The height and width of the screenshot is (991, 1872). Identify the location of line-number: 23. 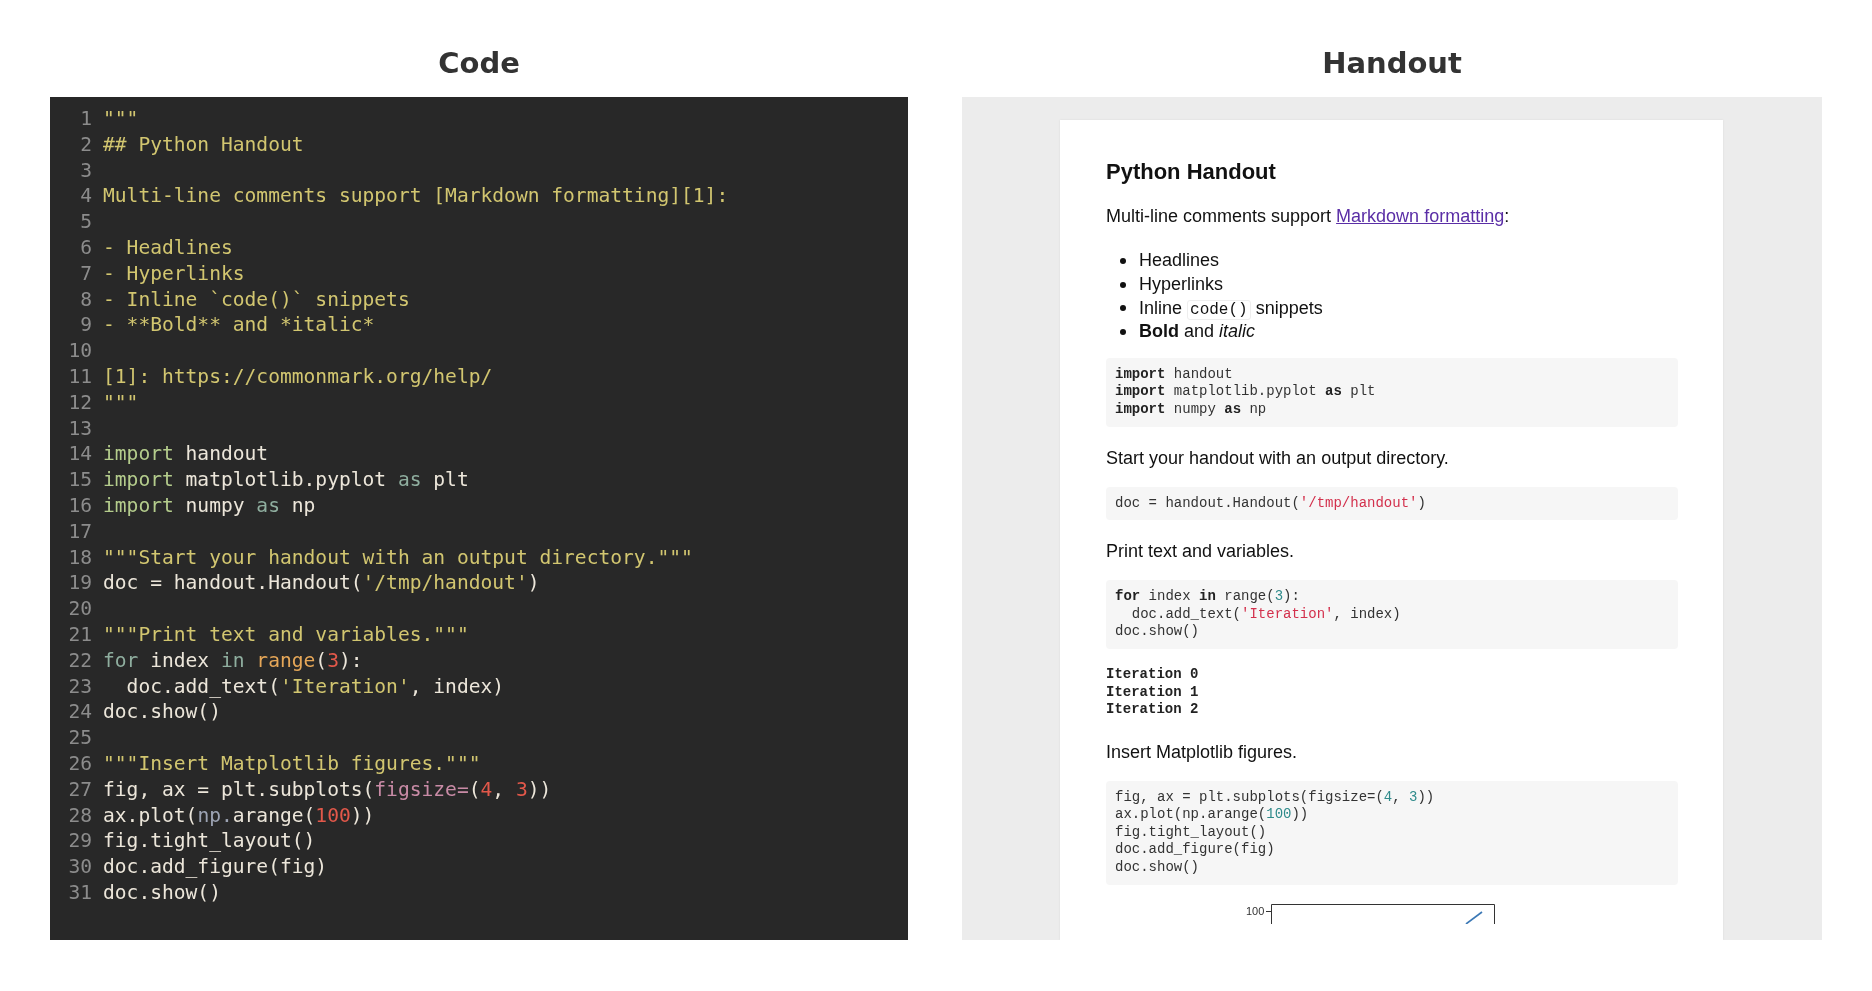
(80, 686).